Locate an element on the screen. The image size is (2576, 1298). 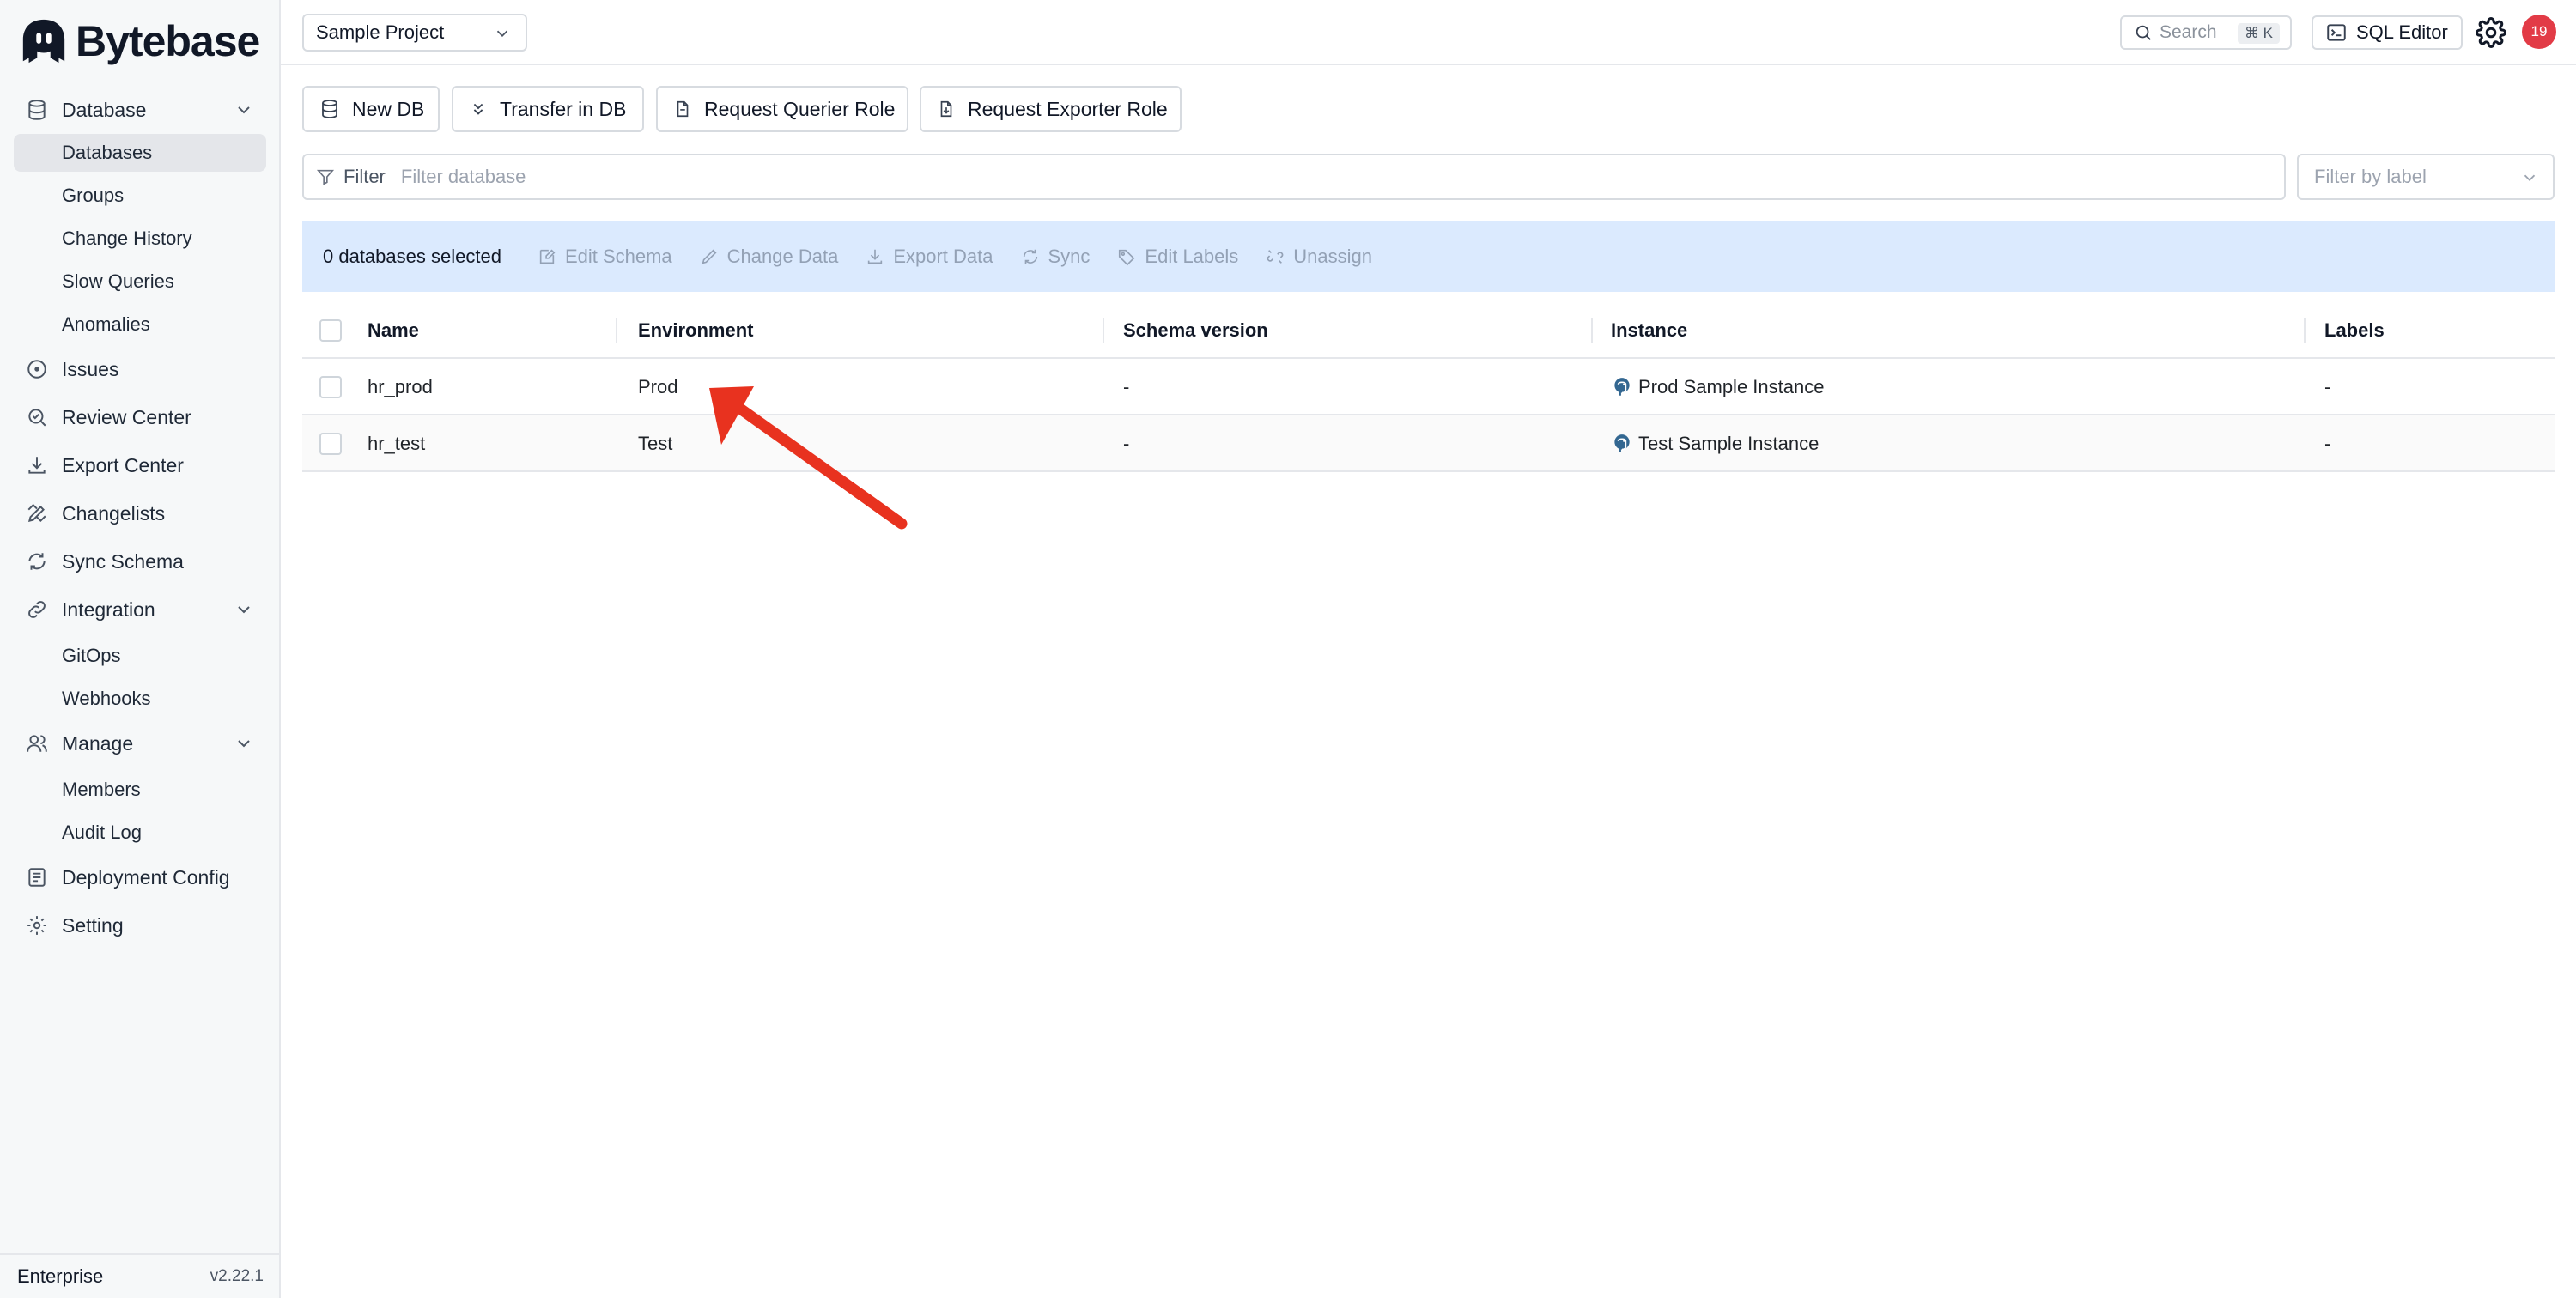
transfer-in-db-button: Transfer in DB is located at coordinates (548, 109).